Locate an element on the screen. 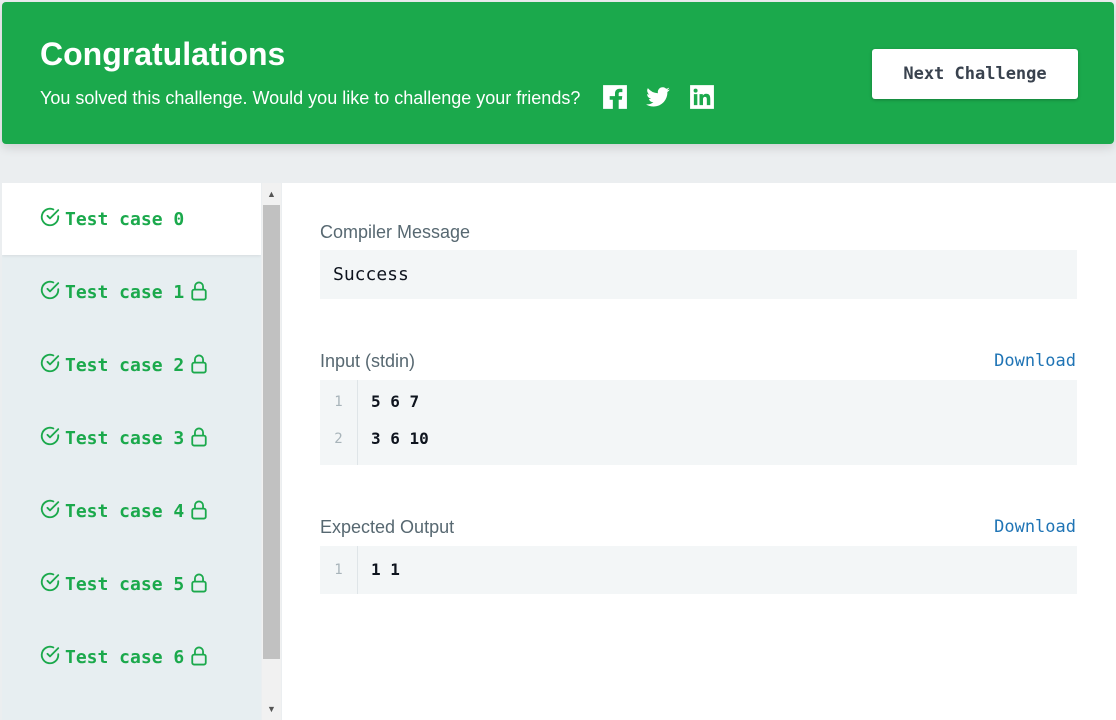  sidebar-scrollbar: ▲ ▼ is located at coordinates (271, 451).